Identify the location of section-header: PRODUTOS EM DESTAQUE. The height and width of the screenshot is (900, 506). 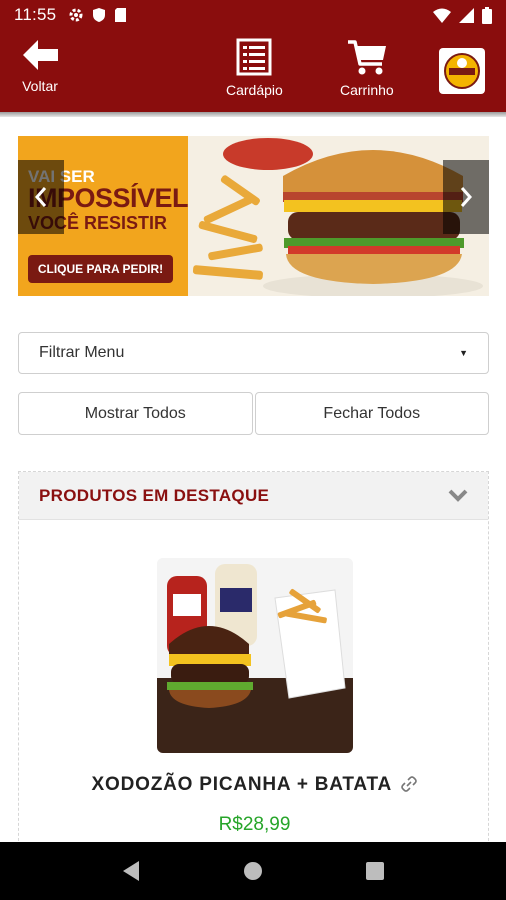
(253, 496).